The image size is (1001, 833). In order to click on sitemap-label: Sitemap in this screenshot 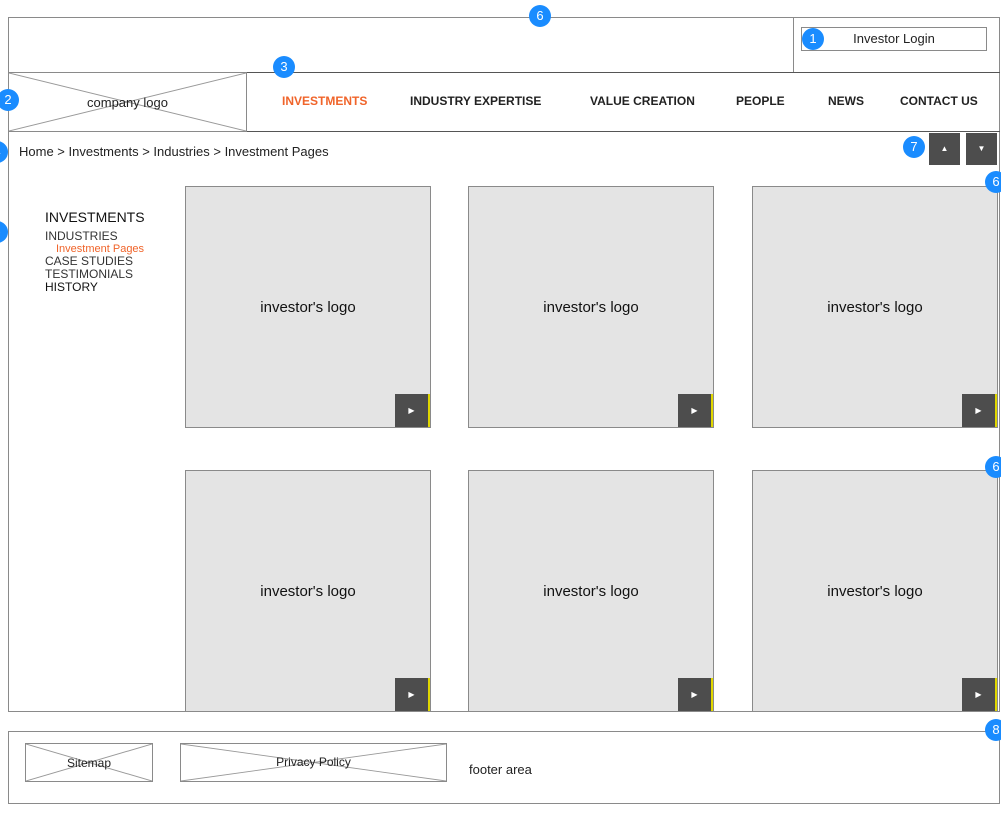, I will do `click(89, 763)`.